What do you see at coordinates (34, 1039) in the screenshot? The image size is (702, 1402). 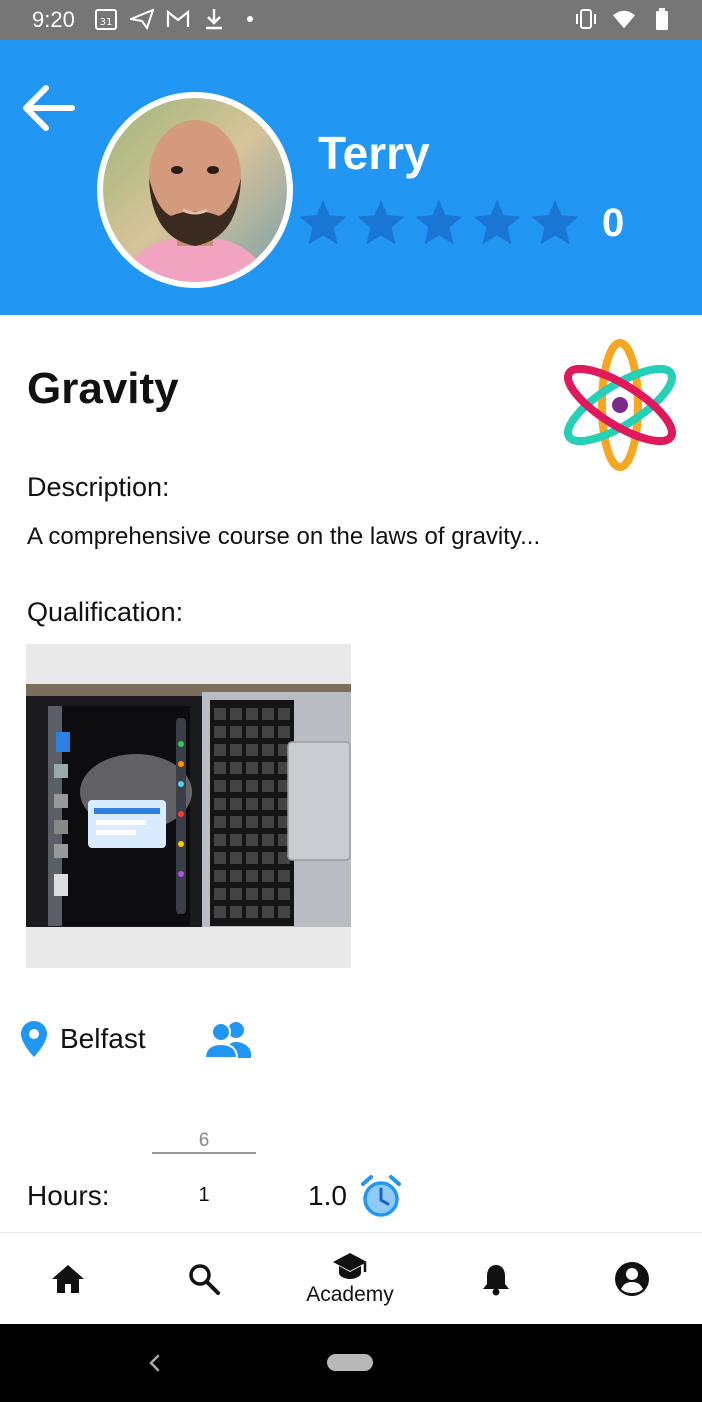 I see `location-pin-icon` at bounding box center [34, 1039].